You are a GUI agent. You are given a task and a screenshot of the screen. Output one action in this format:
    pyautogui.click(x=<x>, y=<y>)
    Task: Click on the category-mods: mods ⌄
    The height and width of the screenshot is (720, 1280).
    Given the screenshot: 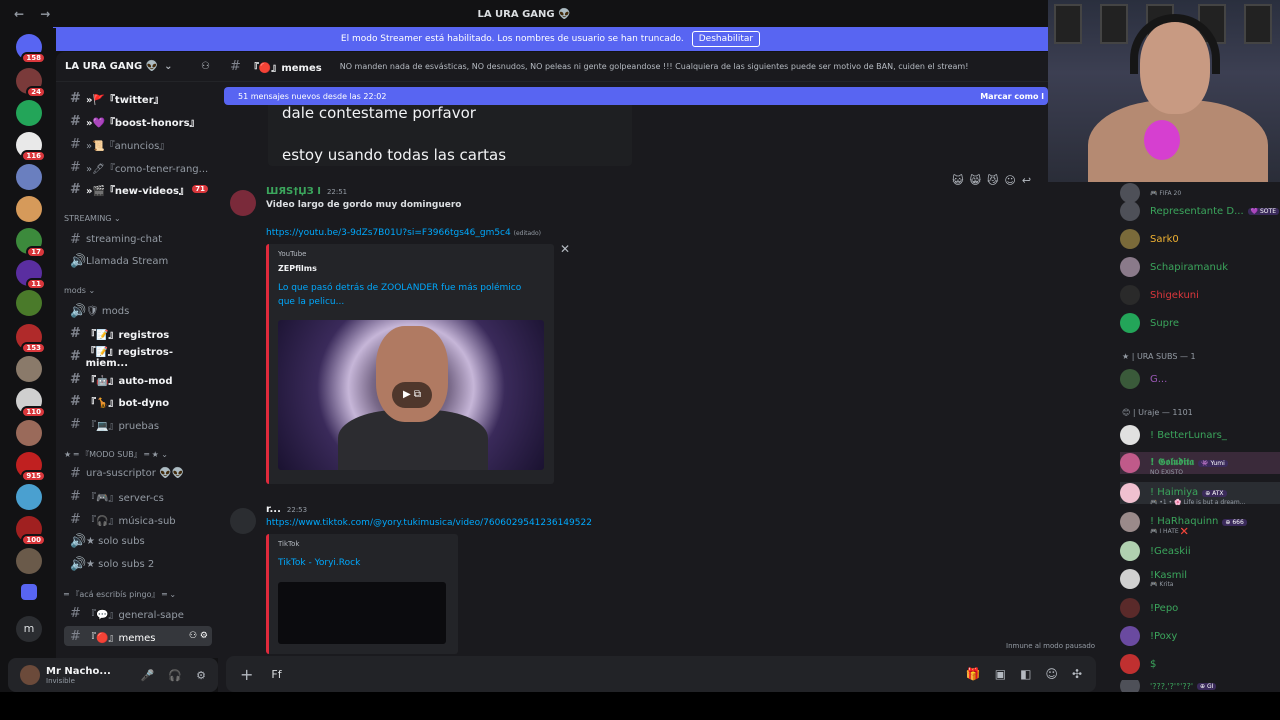 What is the action you would take?
    pyautogui.click(x=79, y=290)
    